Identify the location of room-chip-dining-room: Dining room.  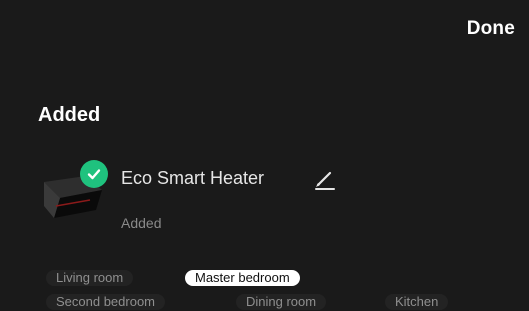
(281, 302).